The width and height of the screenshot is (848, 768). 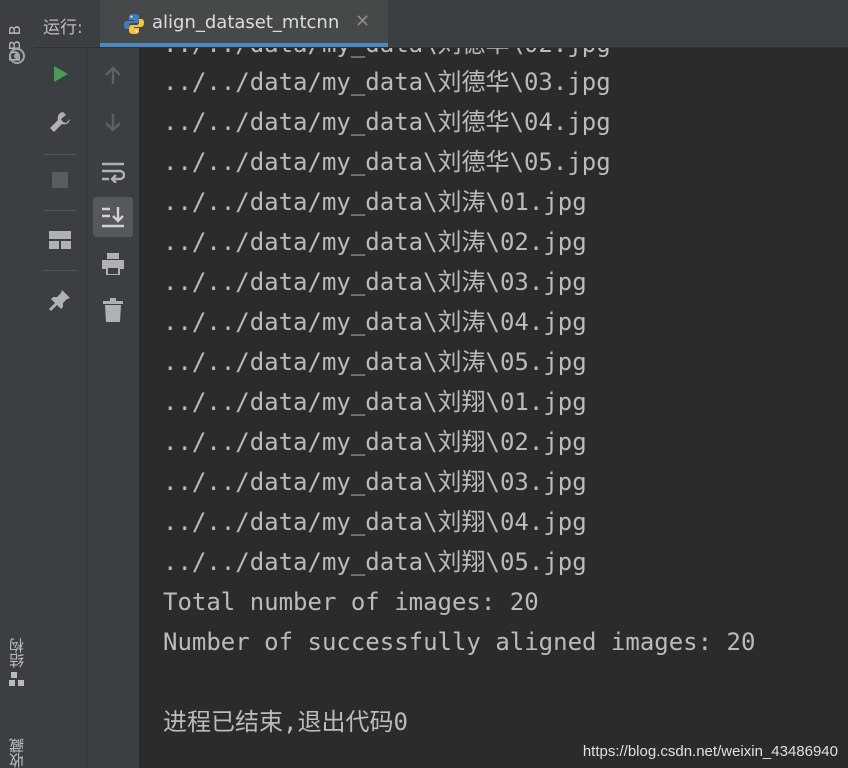 I want to click on print-button, so click(x=113, y=264).